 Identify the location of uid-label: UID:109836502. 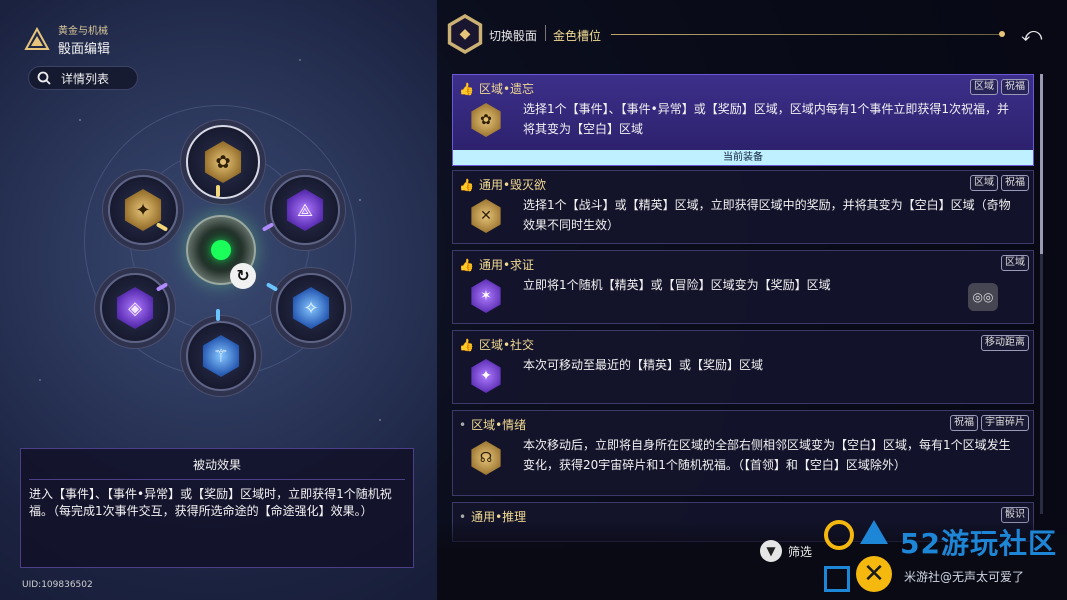
(57, 585).